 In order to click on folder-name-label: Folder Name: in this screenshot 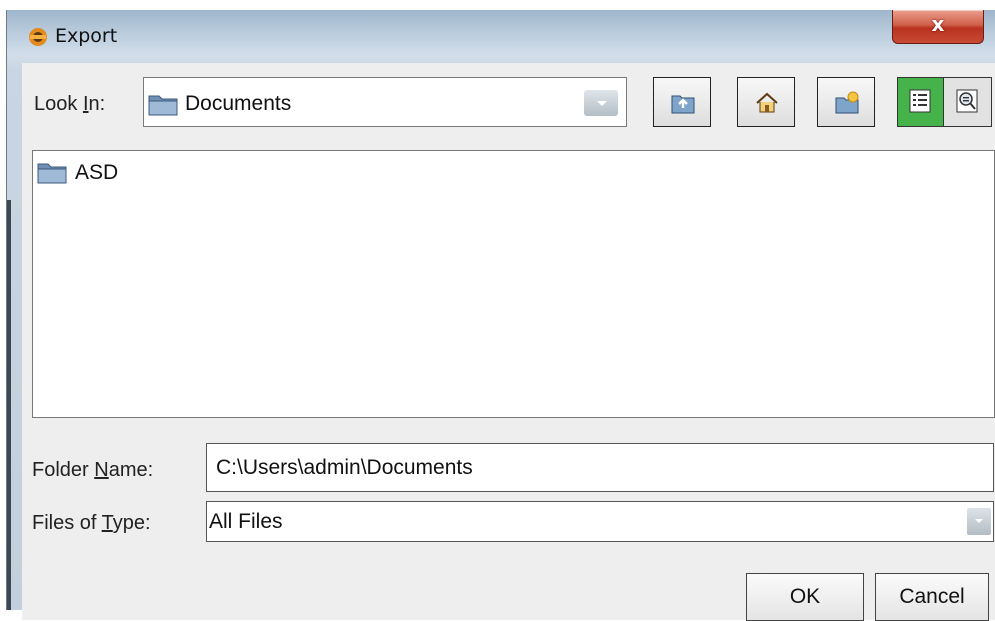, I will do `click(93, 470)`.